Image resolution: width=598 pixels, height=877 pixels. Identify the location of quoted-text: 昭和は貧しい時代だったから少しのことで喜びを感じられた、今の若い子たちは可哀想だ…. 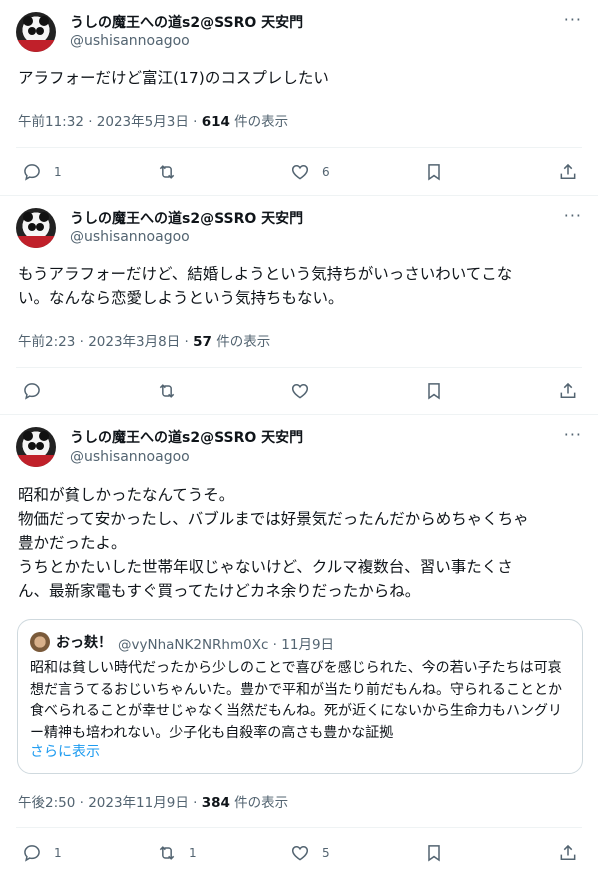
(296, 700).